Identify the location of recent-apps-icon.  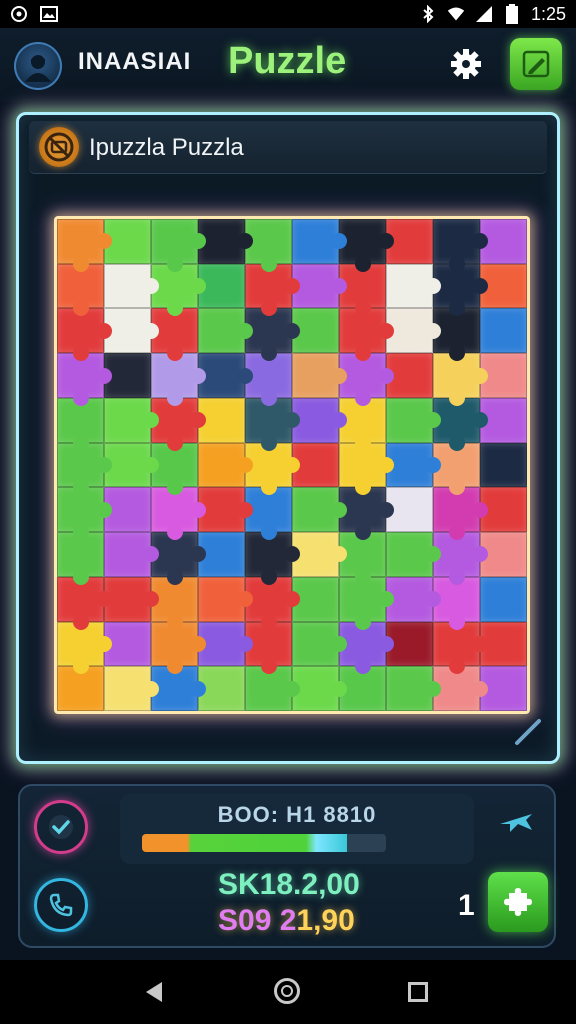
(418, 992).